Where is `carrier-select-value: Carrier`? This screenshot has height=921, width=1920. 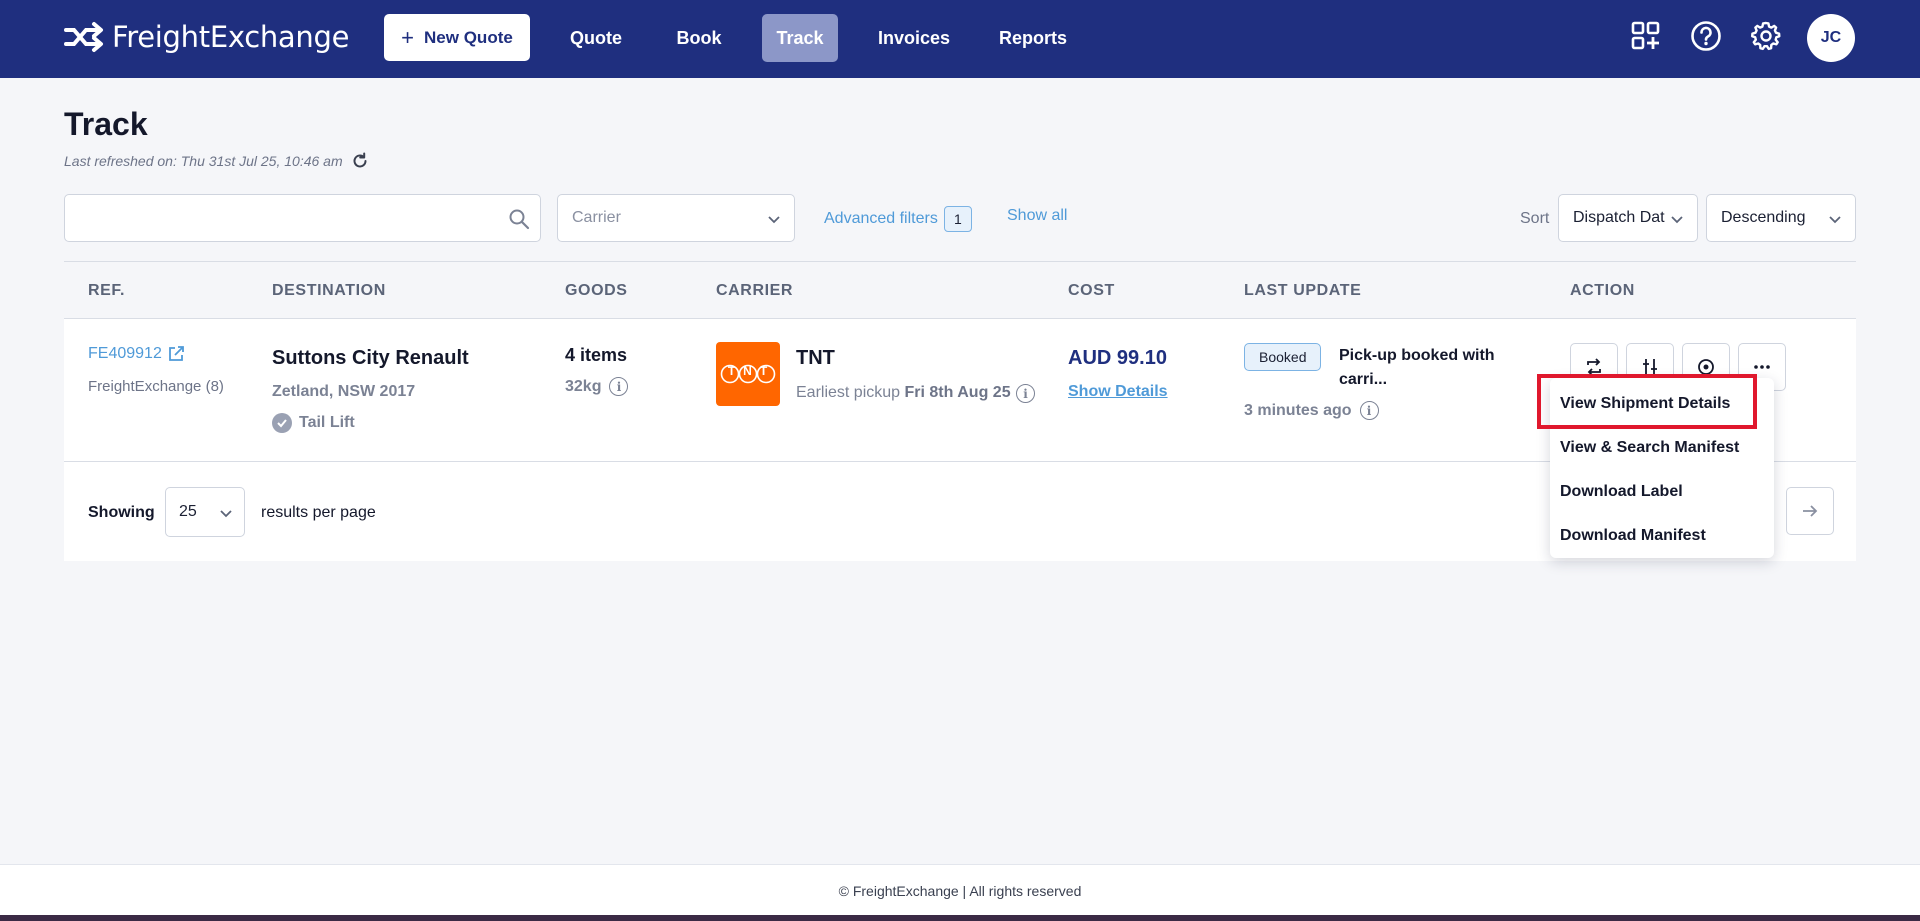
carrier-select-value: Carrier is located at coordinates (596, 217).